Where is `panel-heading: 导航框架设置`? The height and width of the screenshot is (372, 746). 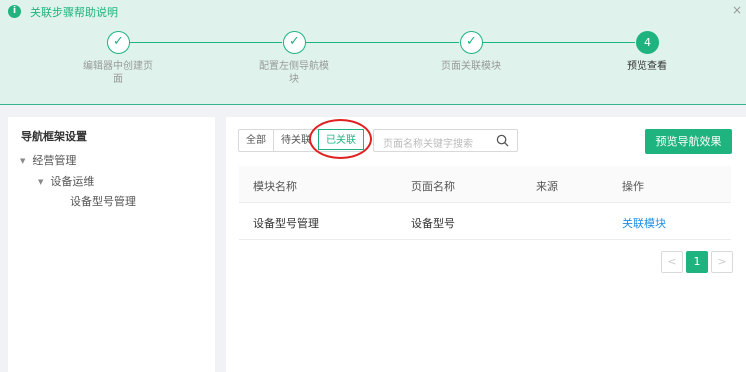
panel-heading: 导航框架设置 is located at coordinates (54, 136).